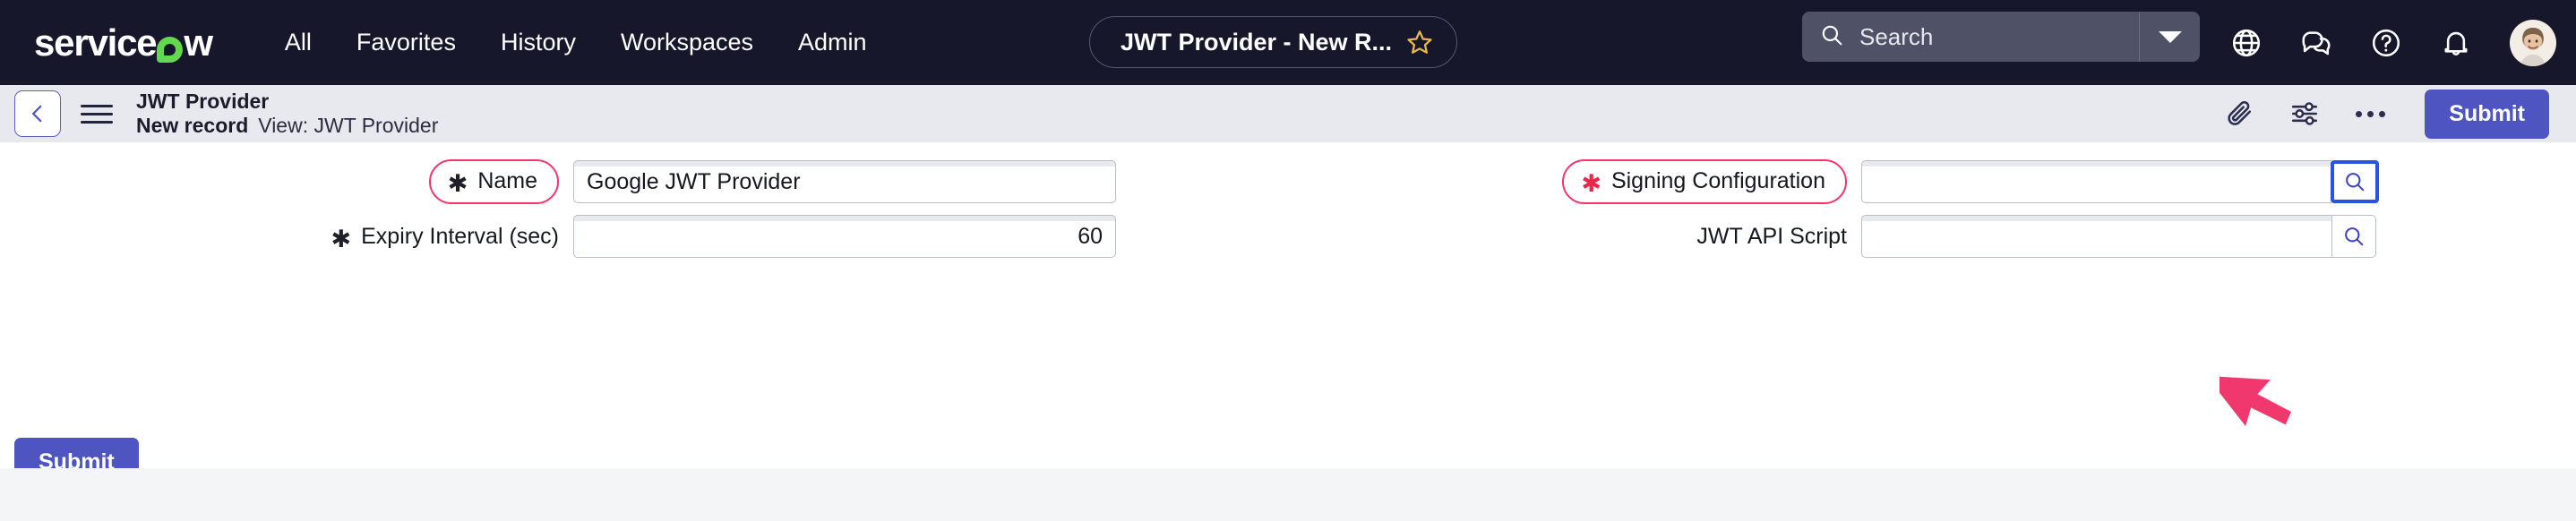 This screenshot has height=521, width=2576. What do you see at coordinates (298, 42) in the screenshot?
I see `nav-link-all: All` at bounding box center [298, 42].